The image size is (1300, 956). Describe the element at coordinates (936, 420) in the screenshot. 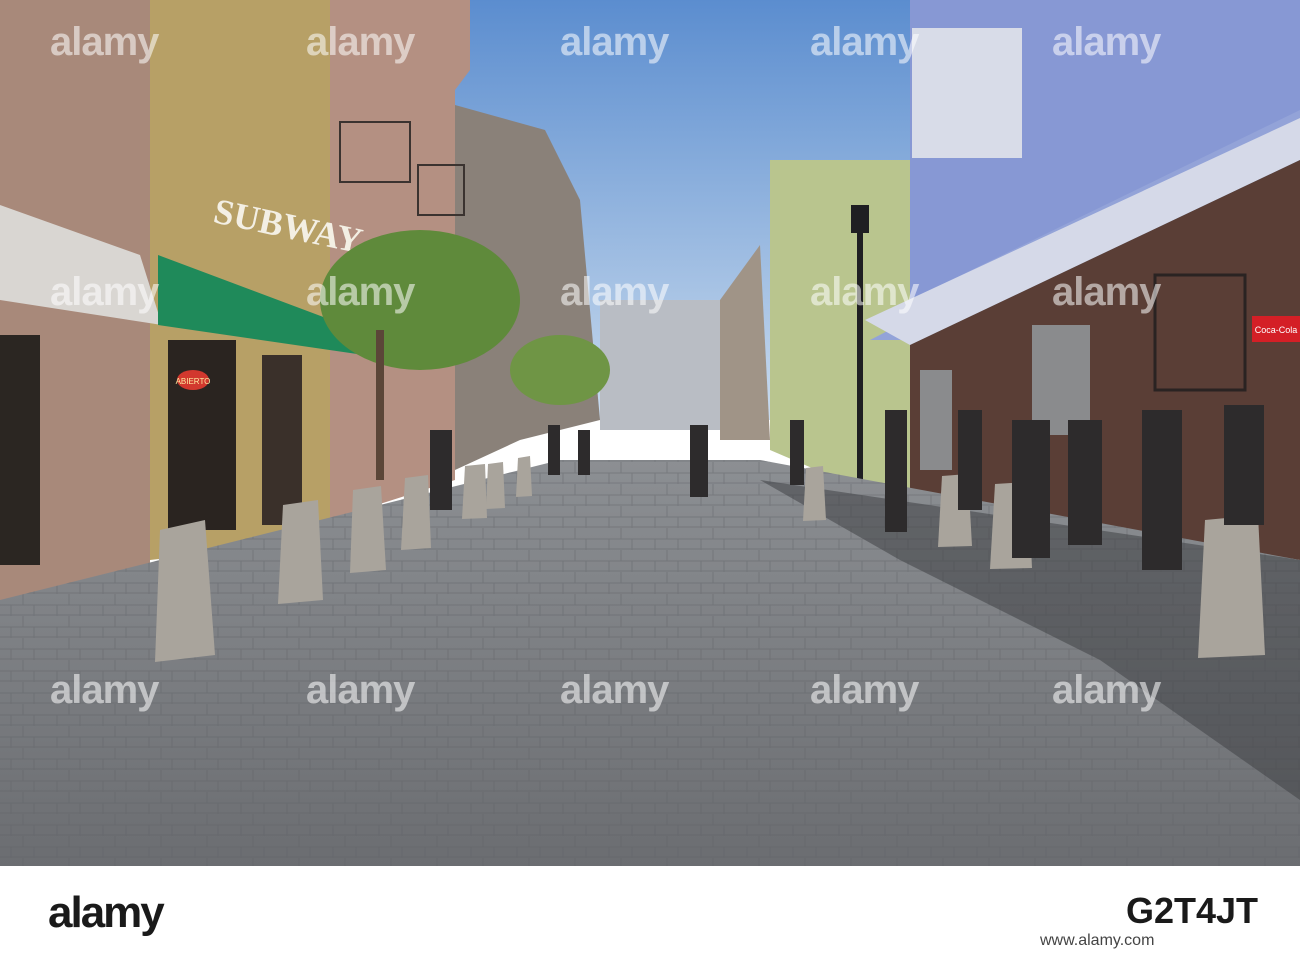

I see `rolling-shutter` at that location.